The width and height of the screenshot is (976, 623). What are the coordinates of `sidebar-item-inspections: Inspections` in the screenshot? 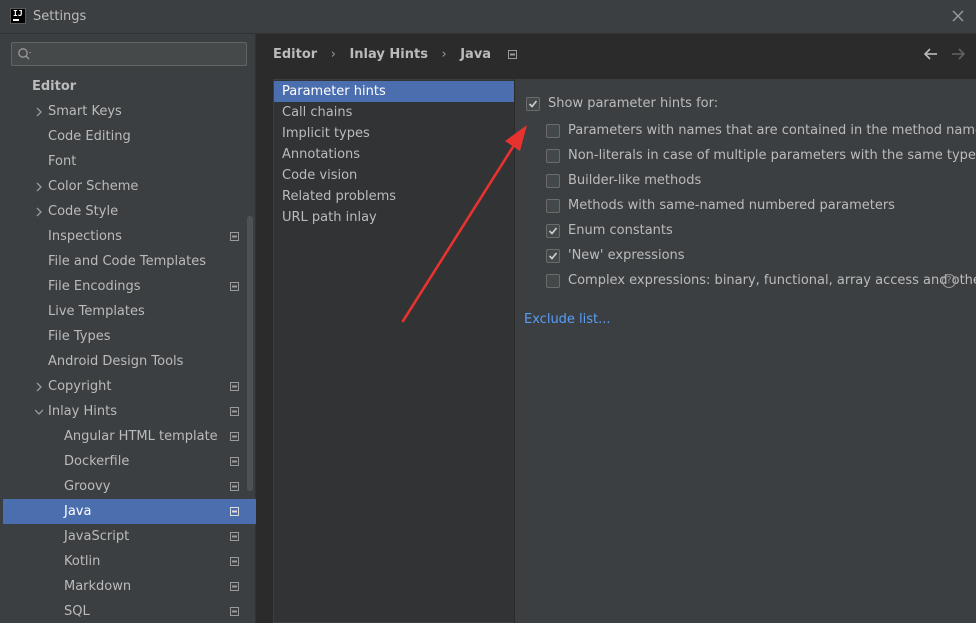 It's located at (129, 236).